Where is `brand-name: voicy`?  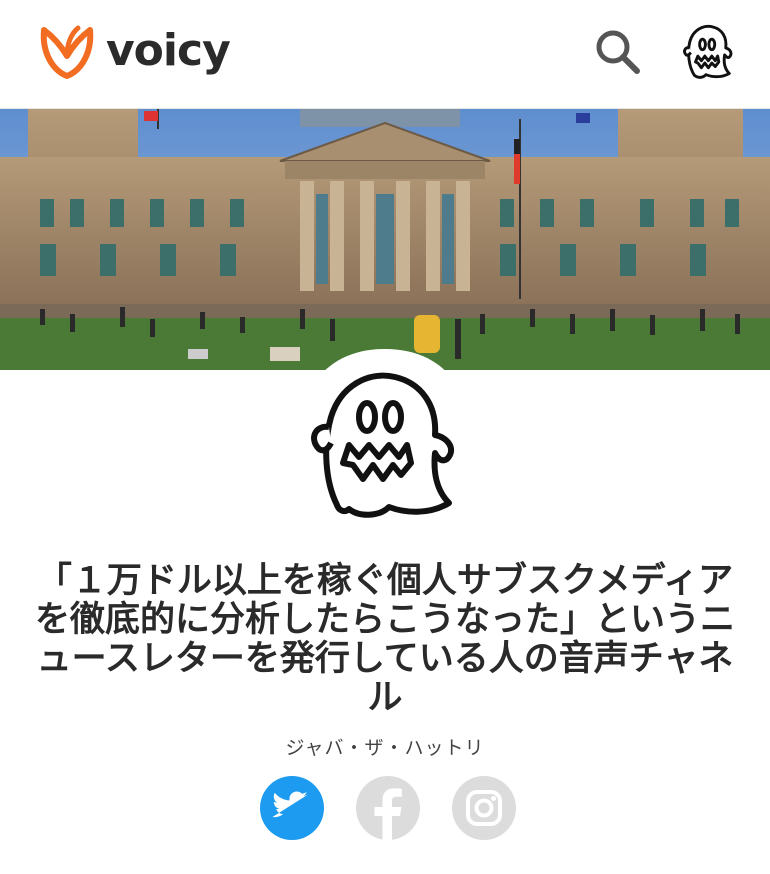 brand-name: voicy is located at coordinates (168, 50).